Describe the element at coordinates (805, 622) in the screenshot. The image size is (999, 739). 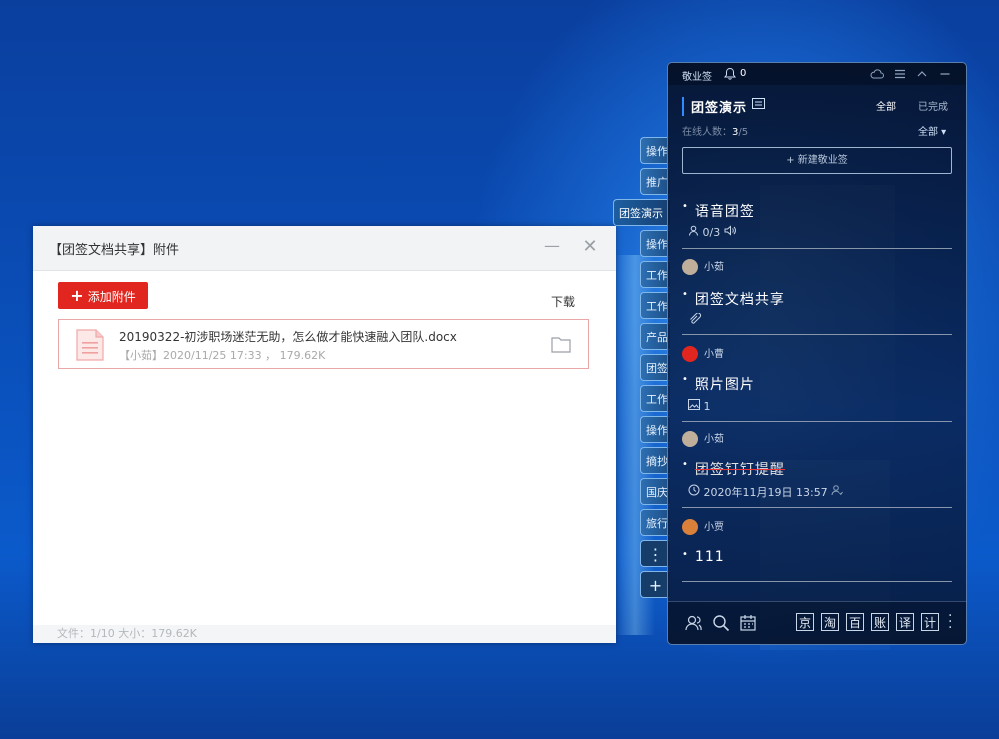
I see `shortcut-jd: 京` at that location.